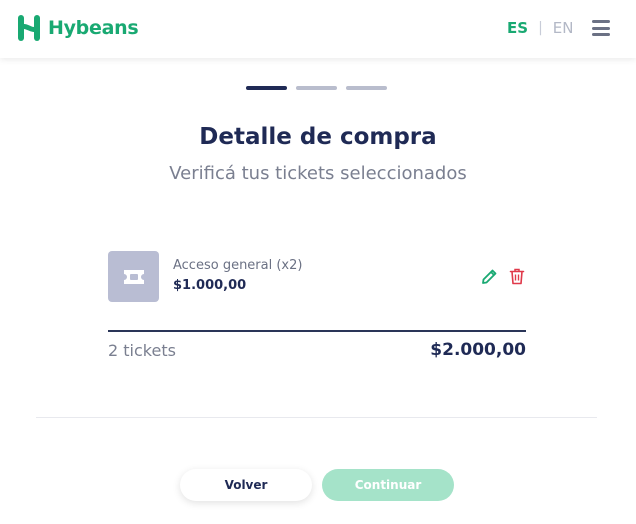  What do you see at coordinates (489, 276) in the screenshot?
I see `edit-pencil-icon` at bounding box center [489, 276].